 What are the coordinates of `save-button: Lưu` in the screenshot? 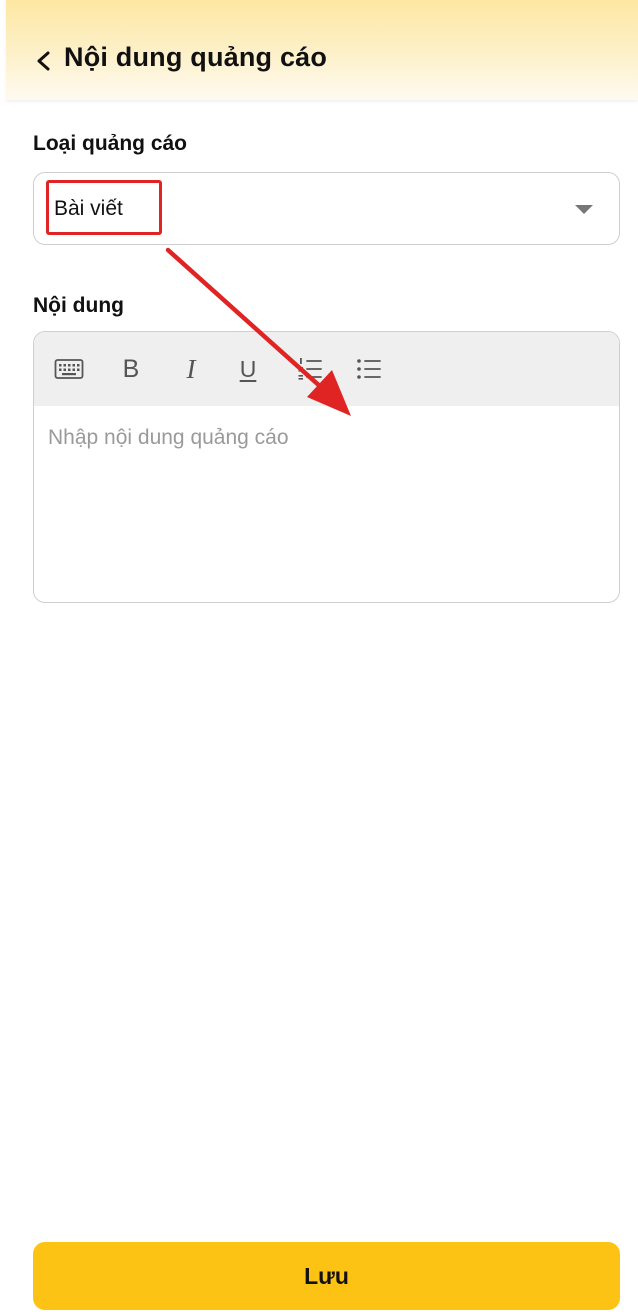 It's located at (326, 1276).